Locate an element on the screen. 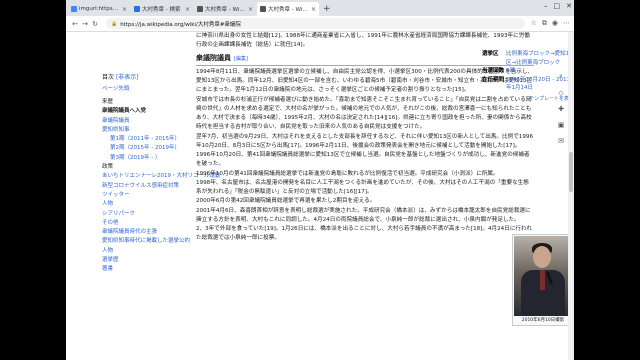 This screenshot has width=640, height=360. toc-title: 目次 is located at coordinates (108, 77).